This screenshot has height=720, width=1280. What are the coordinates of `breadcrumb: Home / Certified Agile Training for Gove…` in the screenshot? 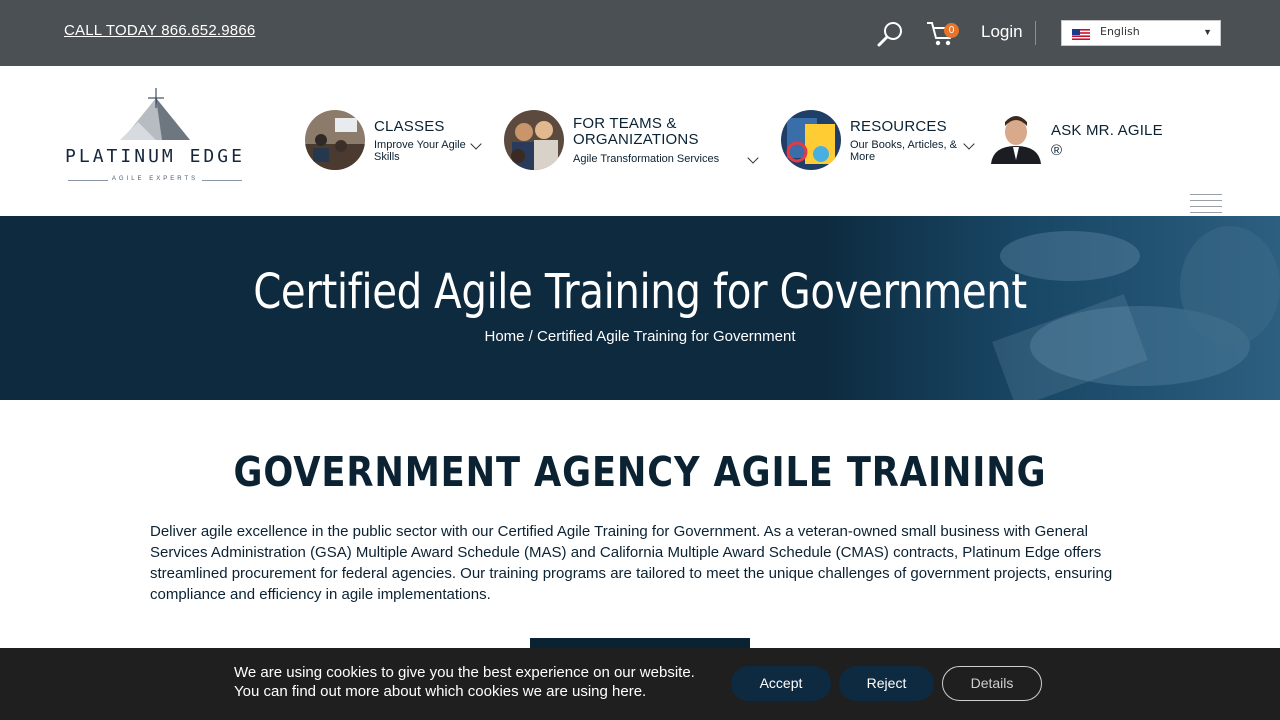 It's located at (640, 336).